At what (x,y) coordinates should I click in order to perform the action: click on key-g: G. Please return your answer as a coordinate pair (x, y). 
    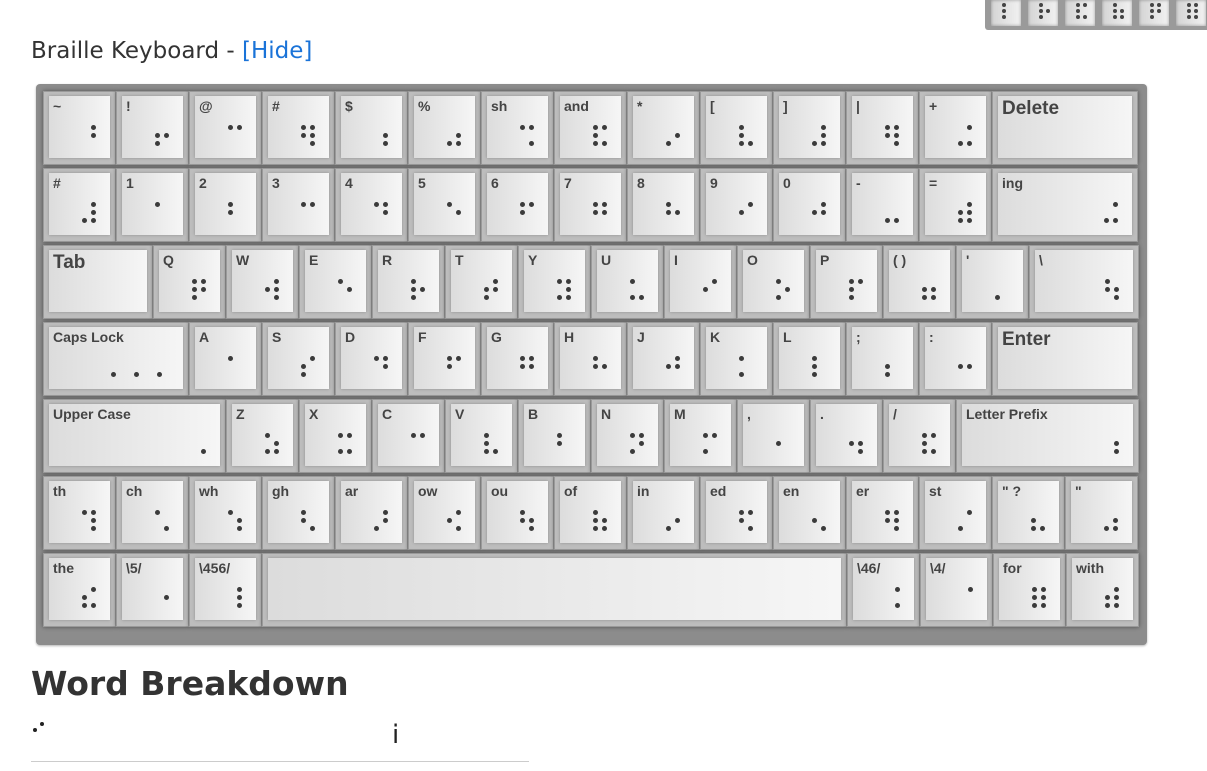
    Looking at the image, I should click on (517, 359).